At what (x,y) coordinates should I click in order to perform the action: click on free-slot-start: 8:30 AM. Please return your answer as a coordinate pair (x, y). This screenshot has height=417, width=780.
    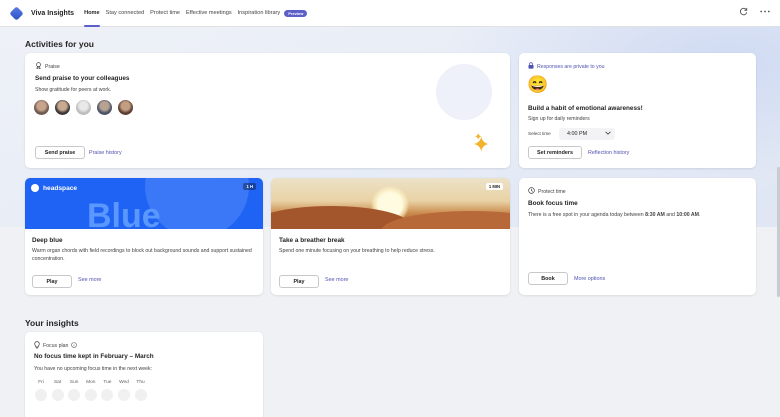
    Looking at the image, I should click on (655, 215).